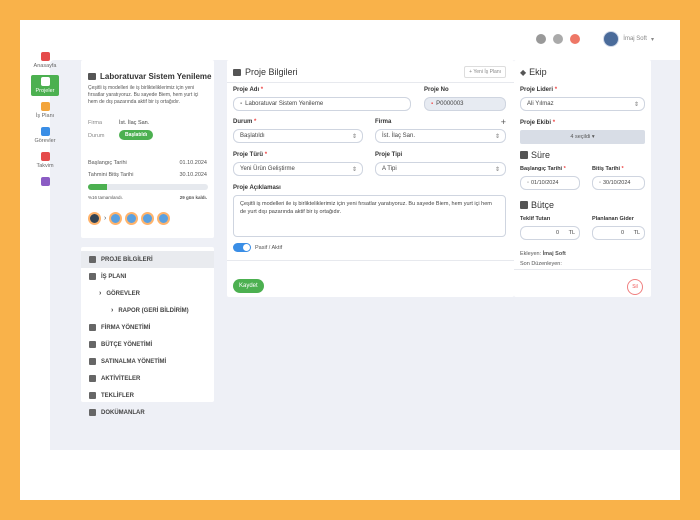 The height and width of the screenshot is (520, 700). I want to click on firma-select: İst. İlaç San. ⇕, so click(440, 136).